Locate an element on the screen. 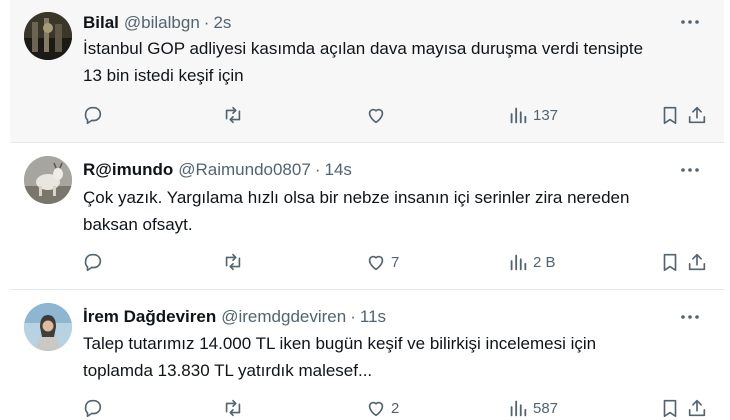 The width and height of the screenshot is (730, 420). author-name: İrem Dağdeviren is located at coordinates (149, 317).